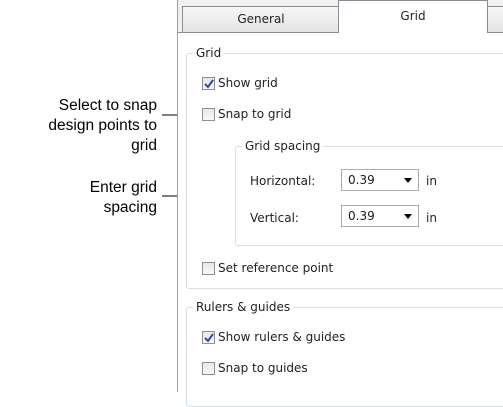 This screenshot has height=407, width=503. I want to click on grid-group-title: Grid, so click(209, 53).